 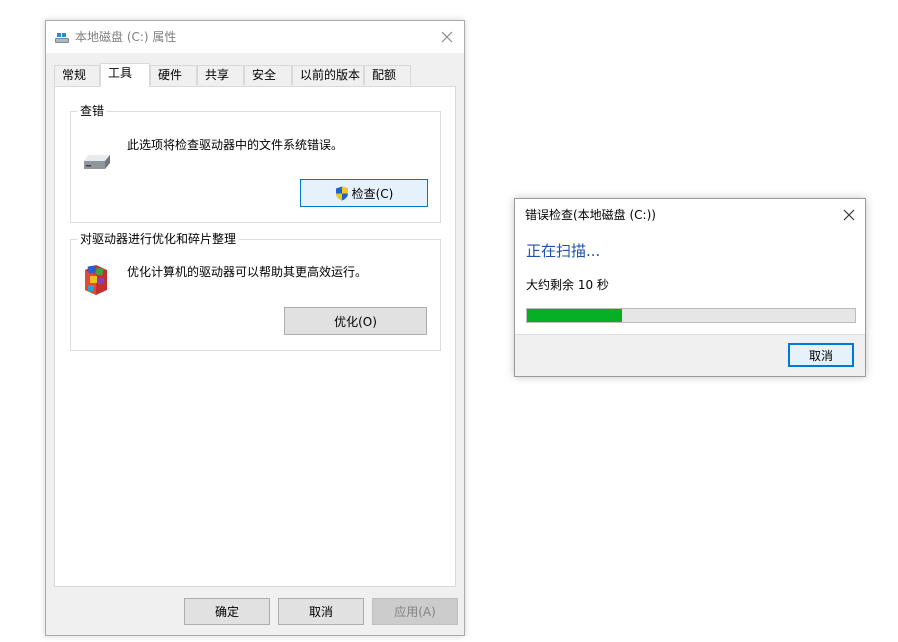 What do you see at coordinates (227, 611) in the screenshot?
I see `ok-button: 确定` at bounding box center [227, 611].